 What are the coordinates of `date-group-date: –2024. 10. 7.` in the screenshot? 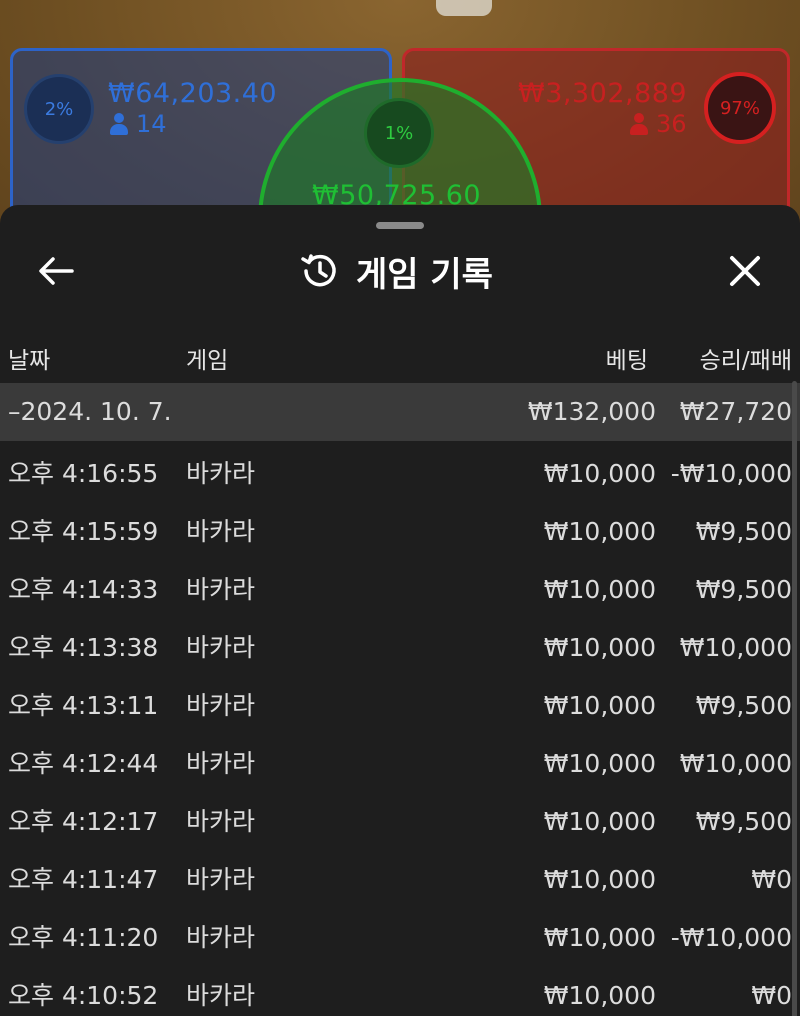 It's located at (90, 411).